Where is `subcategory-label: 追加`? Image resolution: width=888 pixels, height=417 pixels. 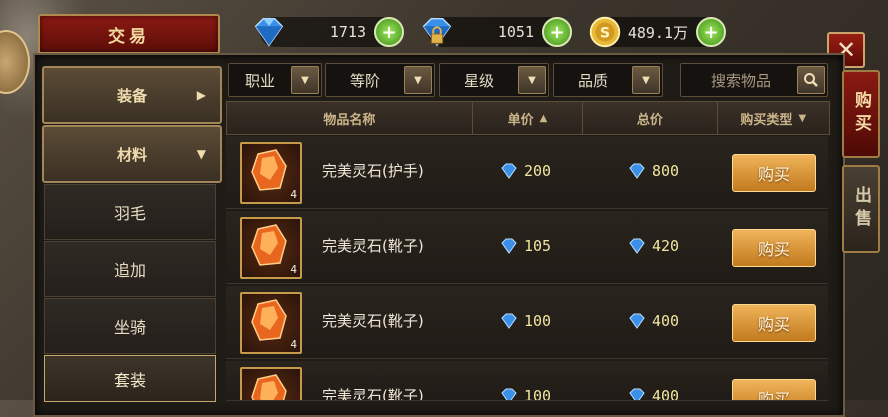
subcategory-label: 追加 is located at coordinates (129, 270).